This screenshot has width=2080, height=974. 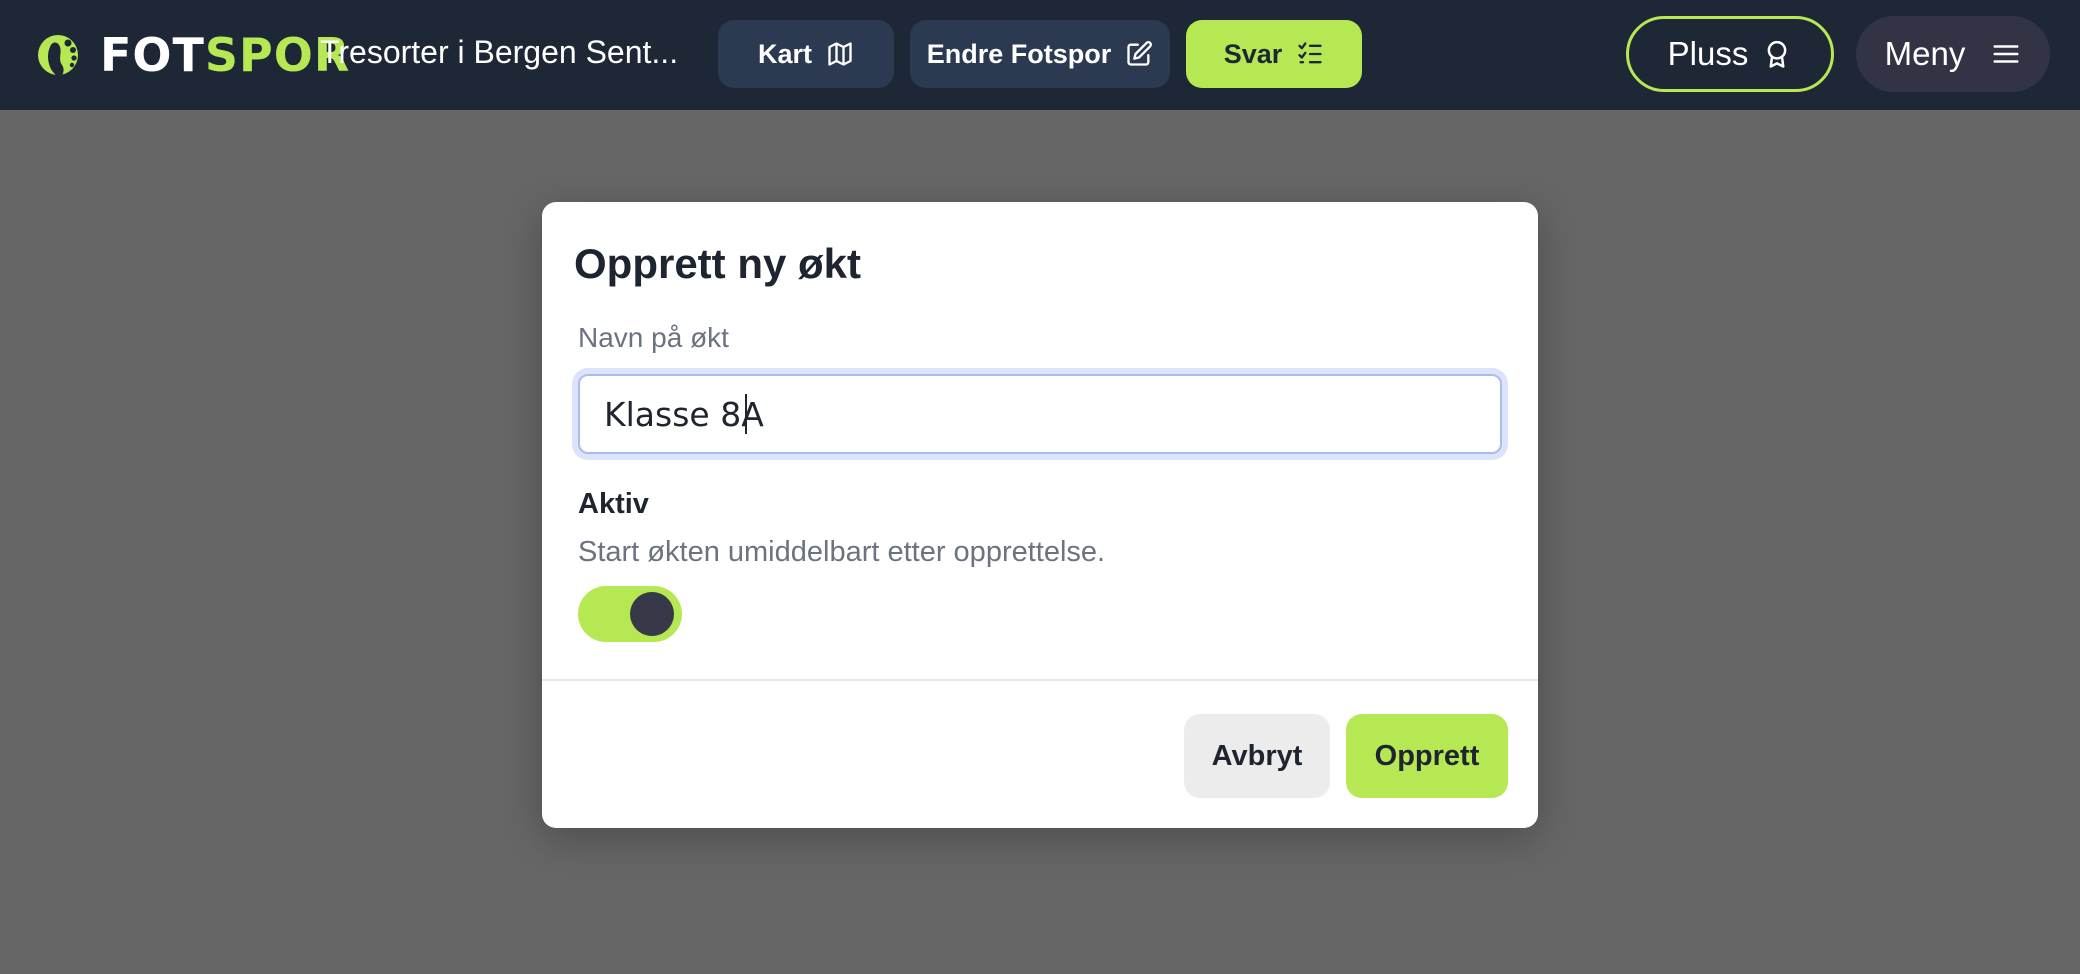 What do you see at coordinates (58, 56) in the screenshot?
I see `footprint-icon` at bounding box center [58, 56].